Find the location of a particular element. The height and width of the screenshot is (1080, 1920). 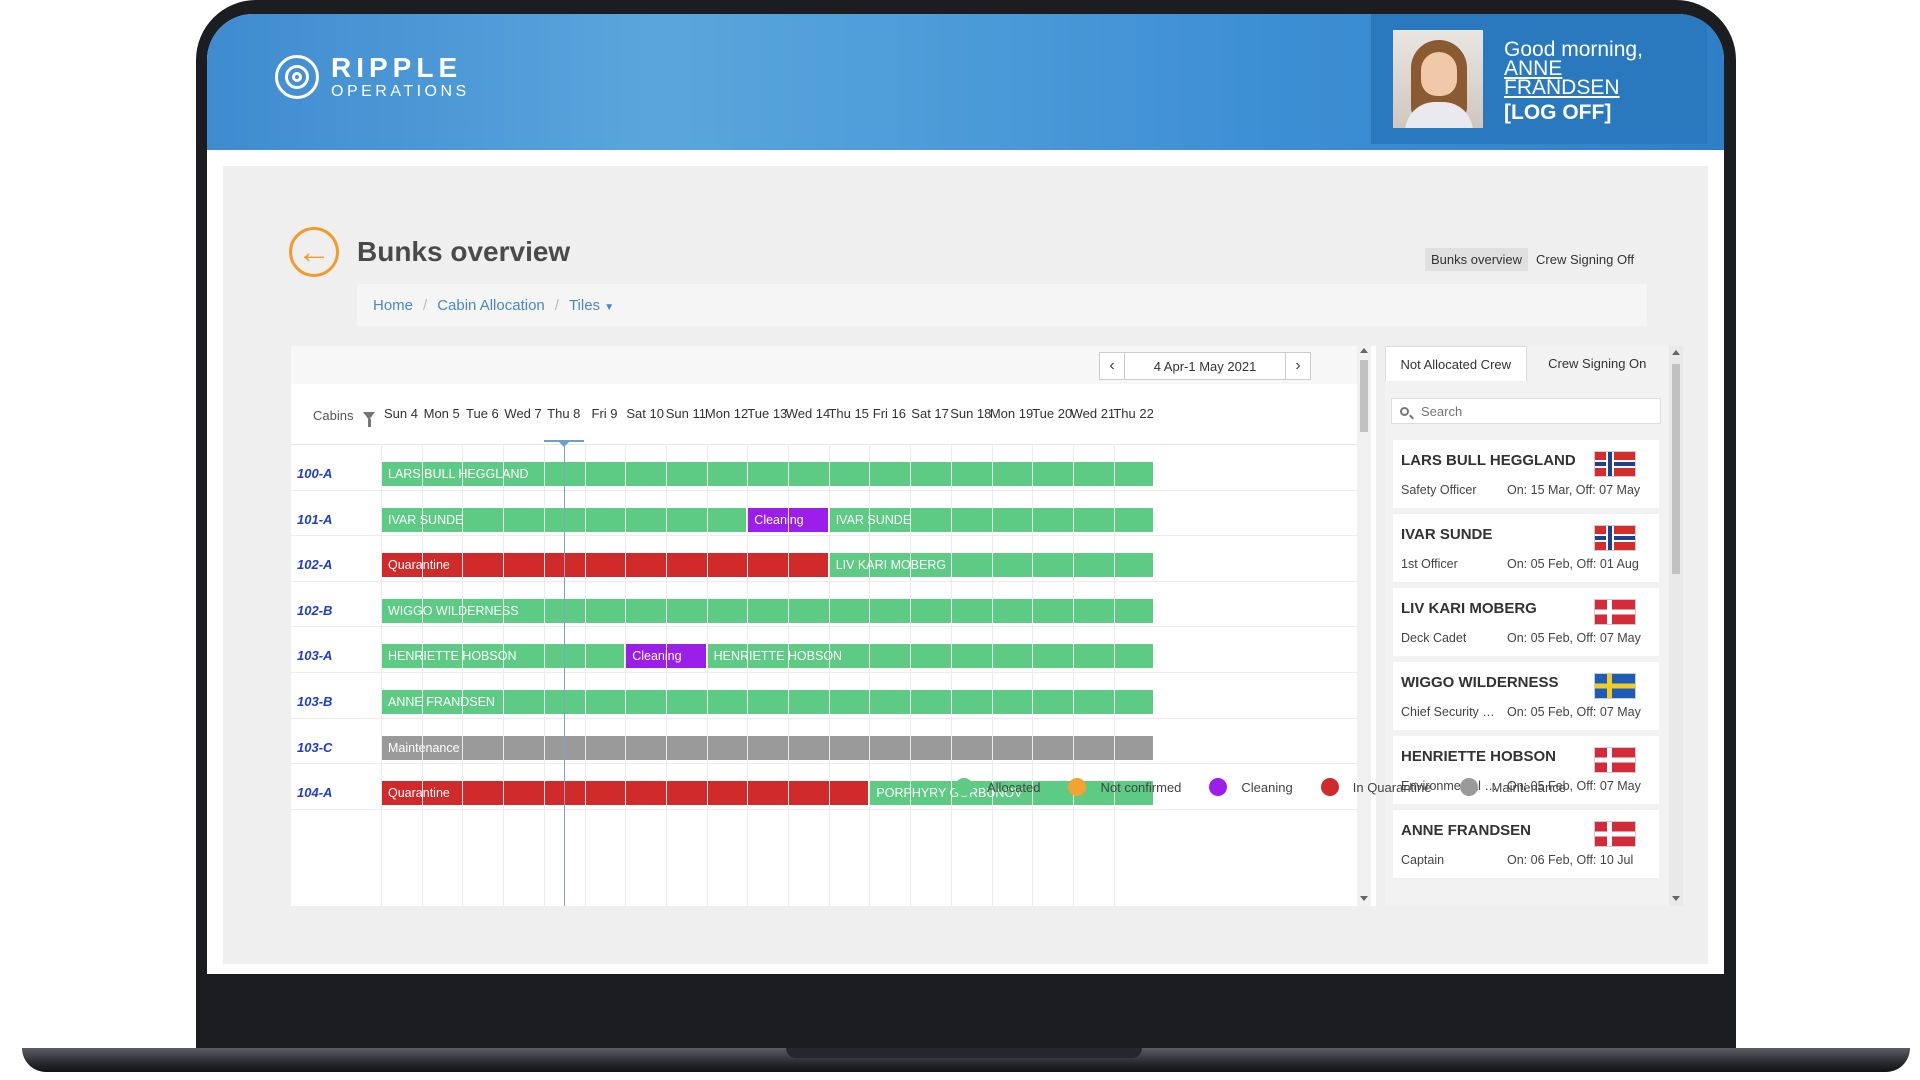

crew-role: Captain is located at coordinates (1423, 860).